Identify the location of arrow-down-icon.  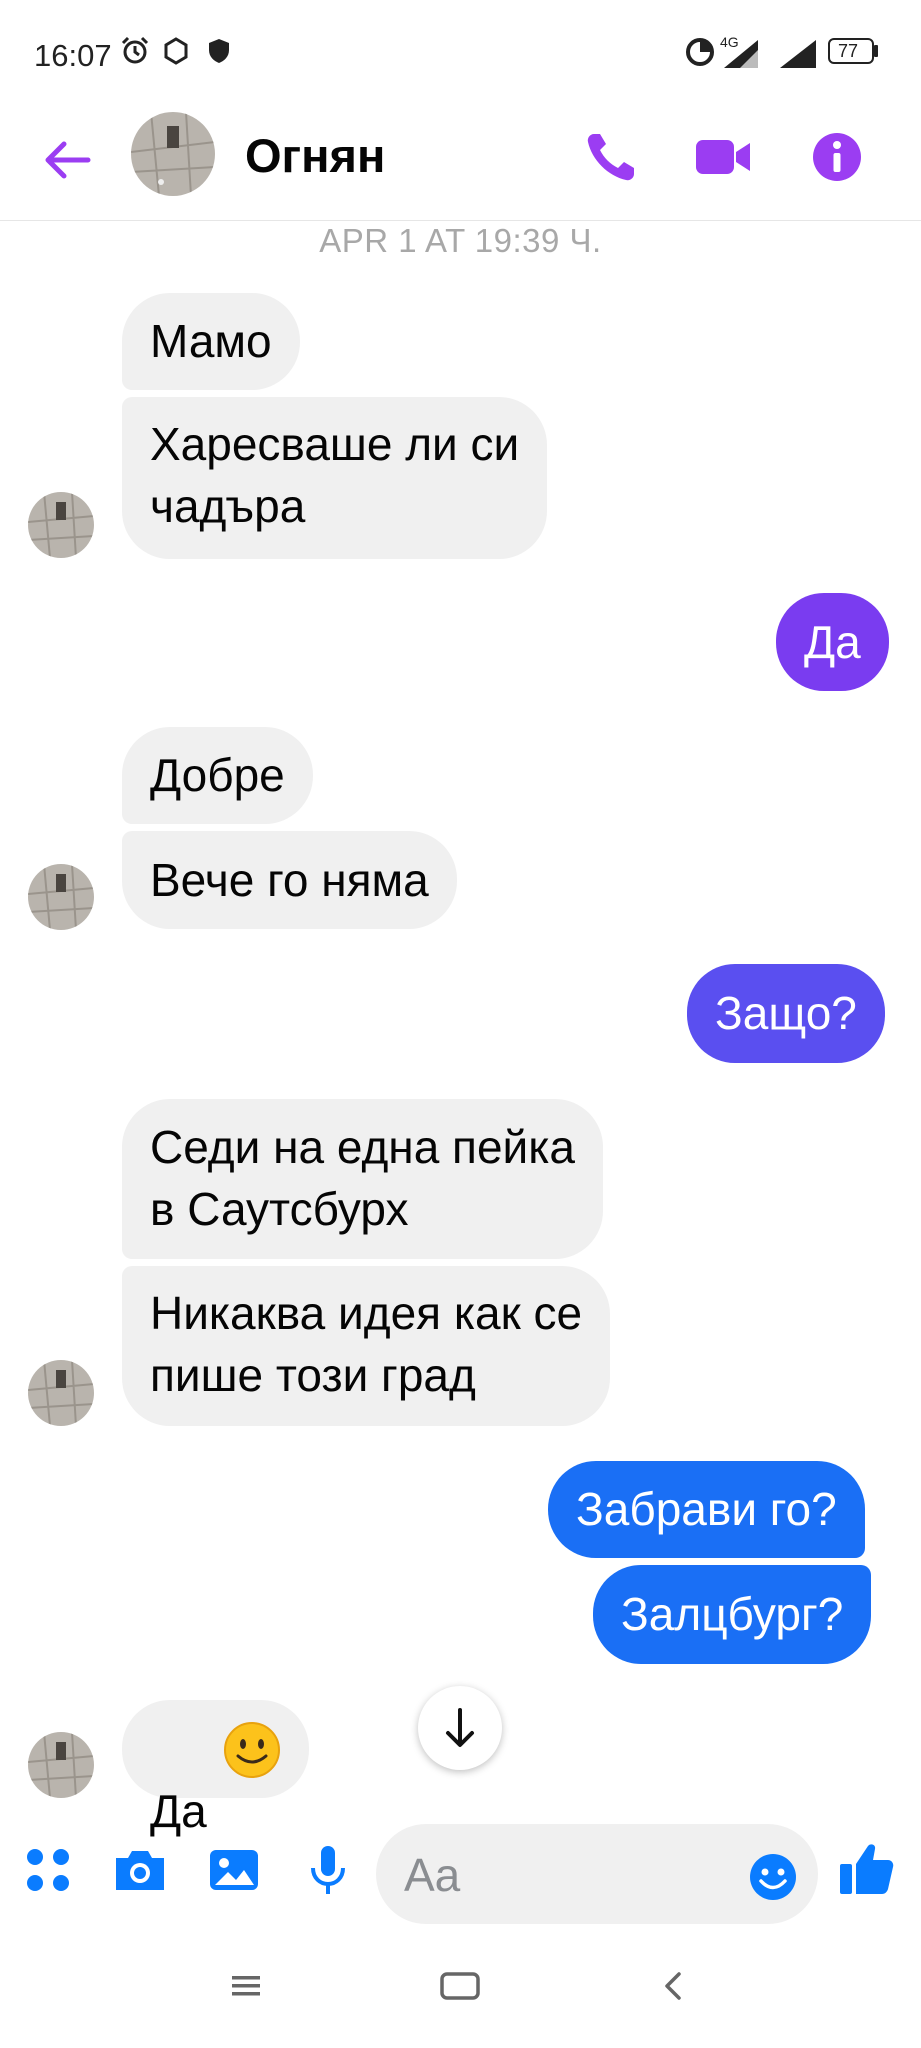
(460, 1727).